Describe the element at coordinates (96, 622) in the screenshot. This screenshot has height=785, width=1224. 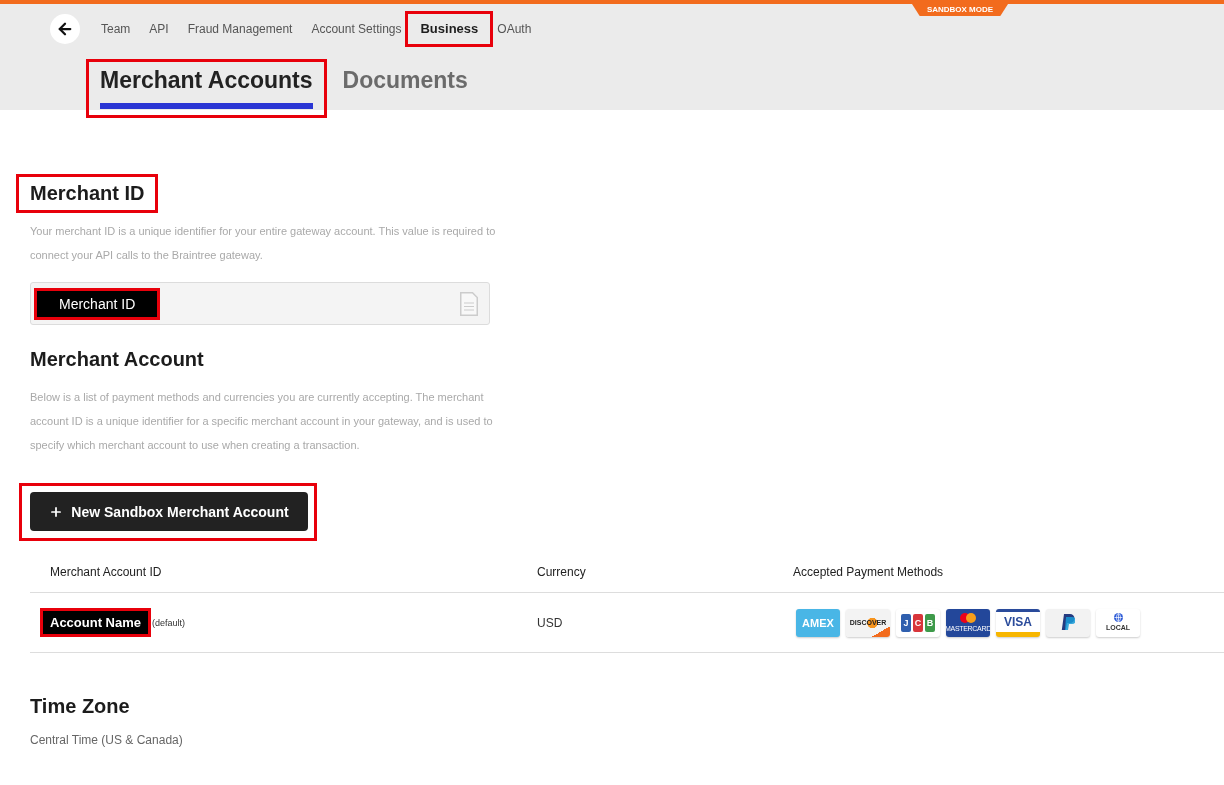
I see `redacted-account-name: Account Name` at that location.